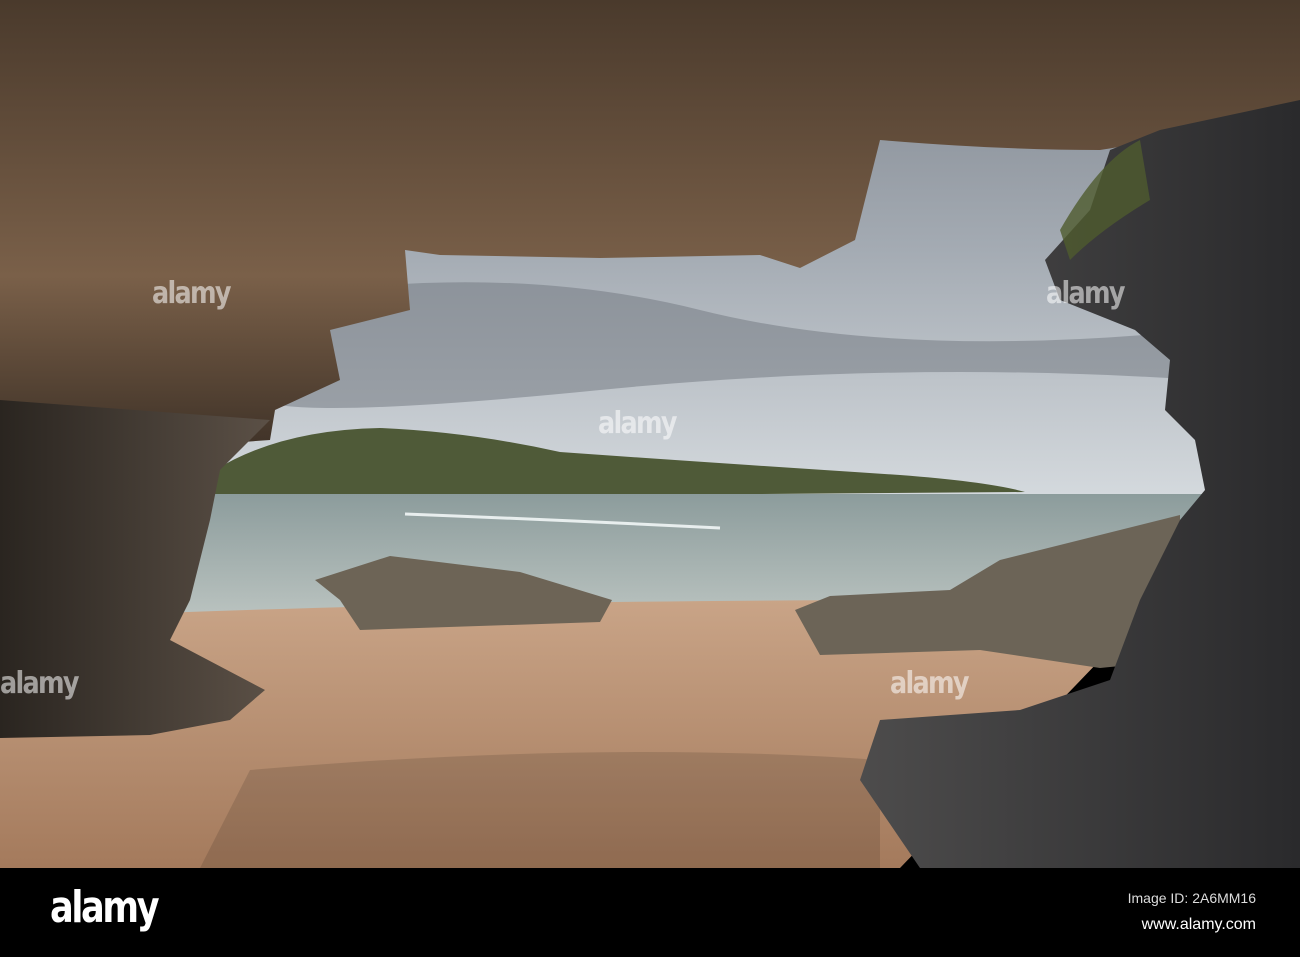 This screenshot has width=1300, height=957. What do you see at coordinates (1191, 898) in the screenshot?
I see `image-id: Image ID: 2A6MM16` at bounding box center [1191, 898].